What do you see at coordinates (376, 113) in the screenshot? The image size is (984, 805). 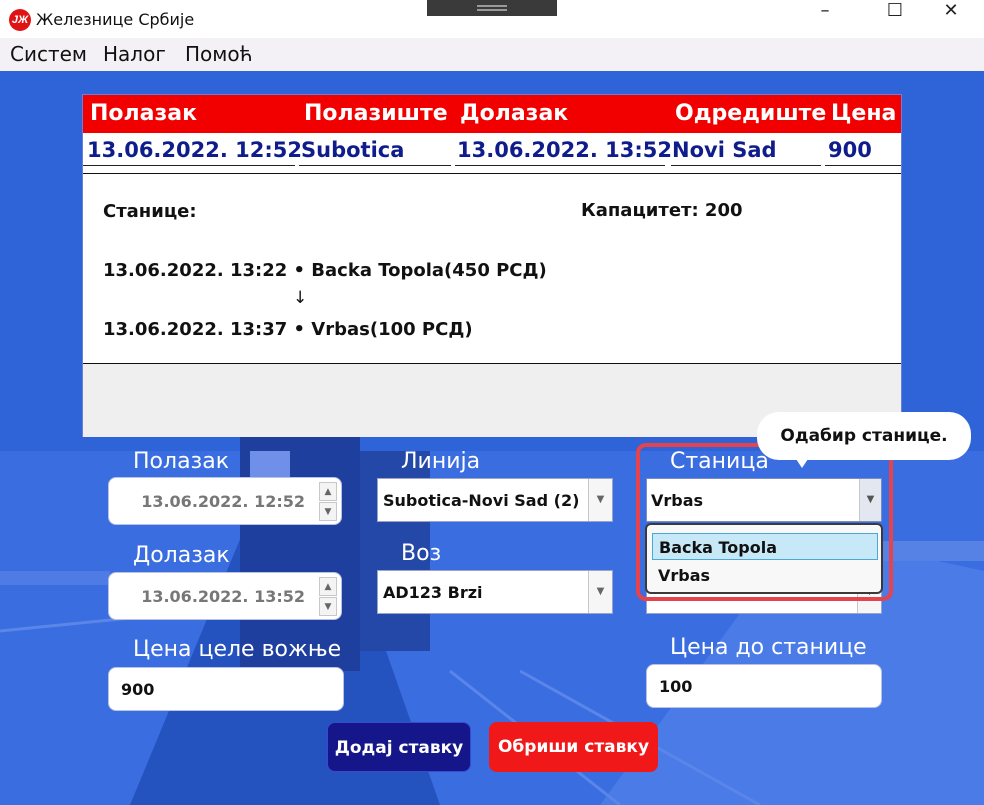 I see `col-origin: Полазиште` at bounding box center [376, 113].